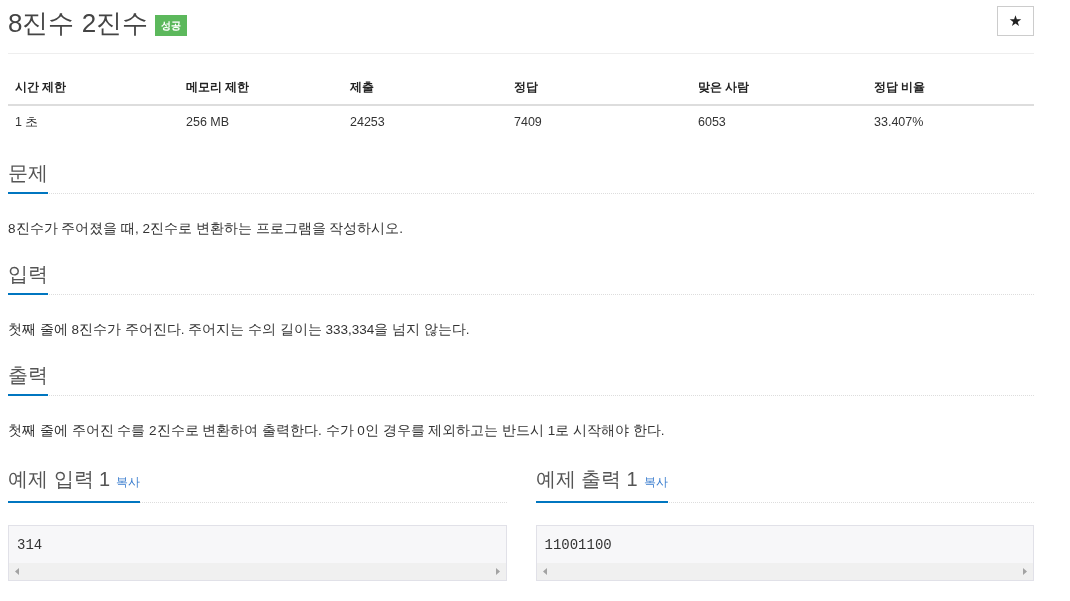  Describe the element at coordinates (27, 122) in the screenshot. I see `table-cell-text: 1 초` at that location.